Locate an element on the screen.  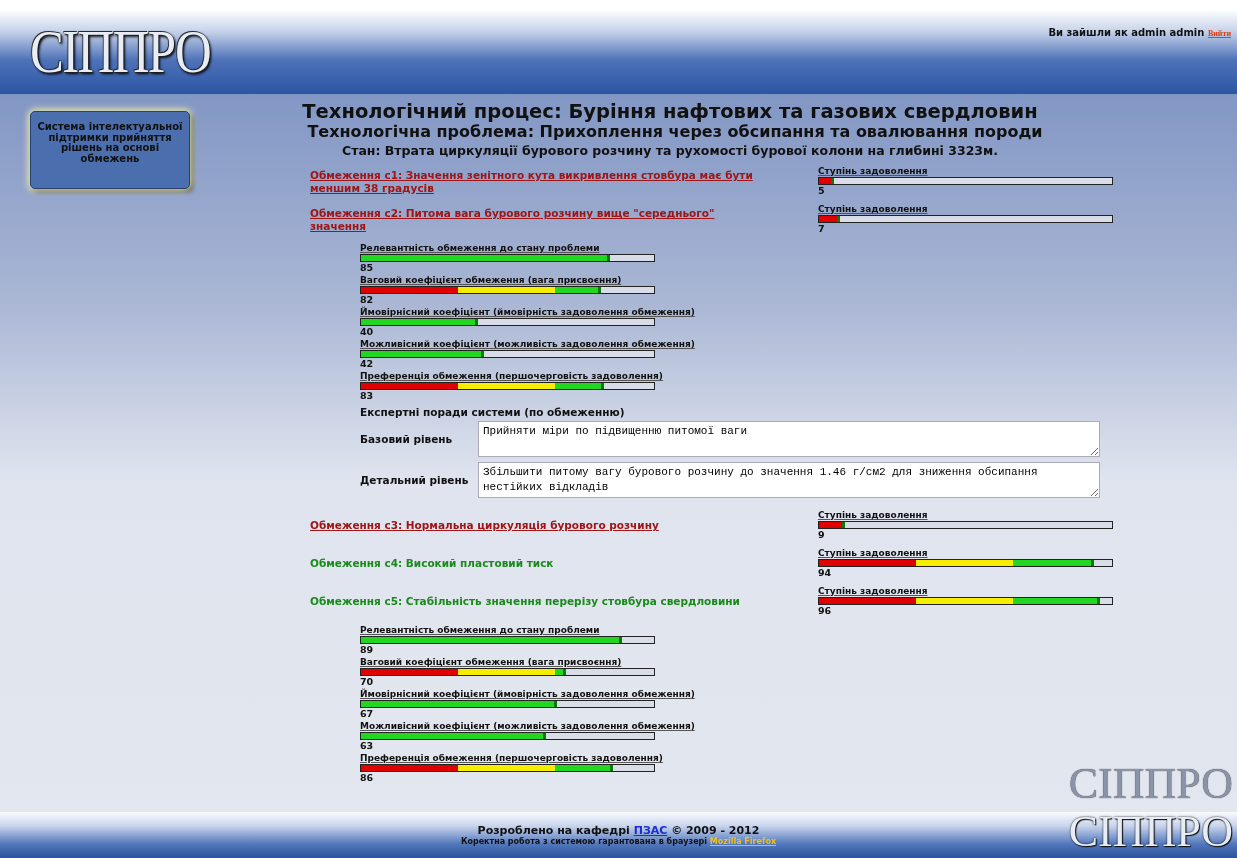
login-status: Ви зайшли як admin admin Вийти is located at coordinates (1139, 32).